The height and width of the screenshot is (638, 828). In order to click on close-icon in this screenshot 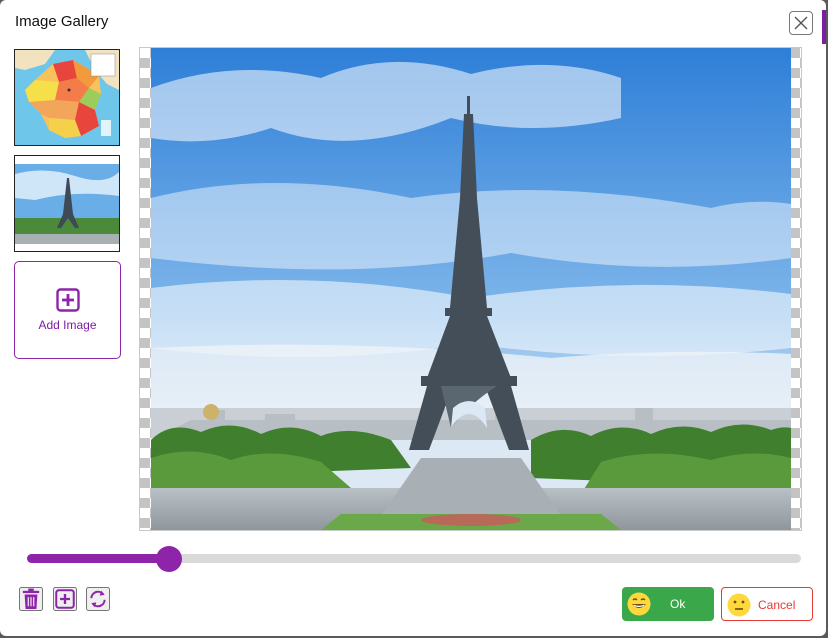, I will do `click(801, 23)`.